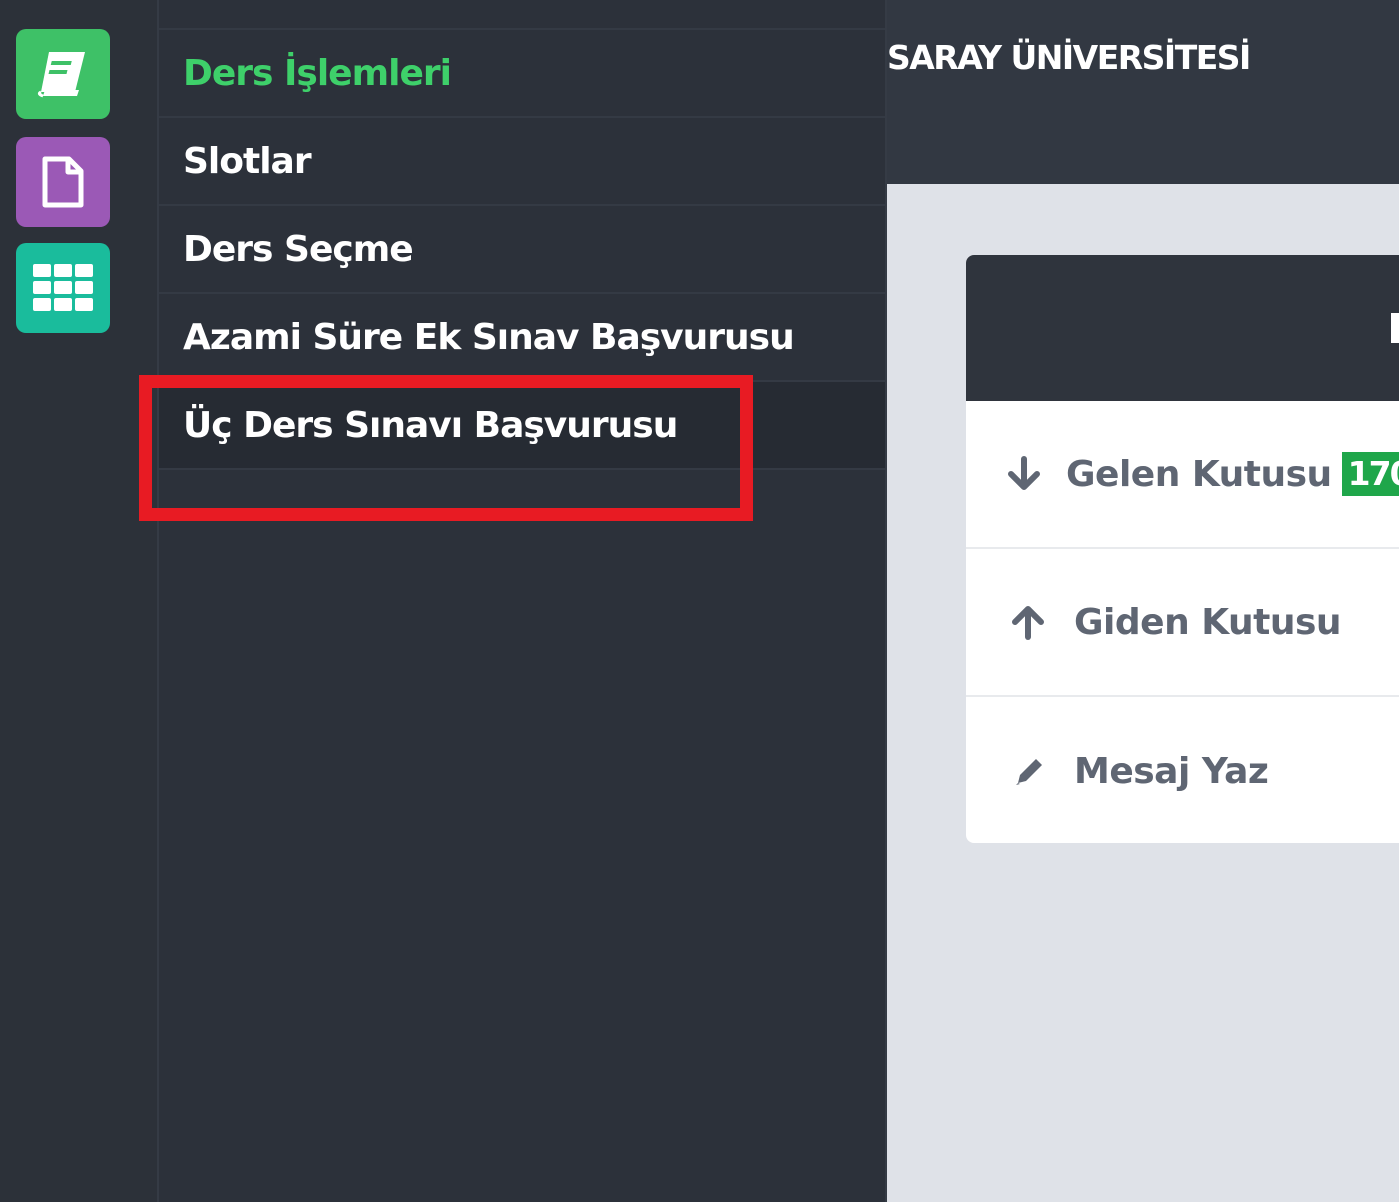  What do you see at coordinates (1028, 622) in the screenshot?
I see `arrow-up-icon` at bounding box center [1028, 622].